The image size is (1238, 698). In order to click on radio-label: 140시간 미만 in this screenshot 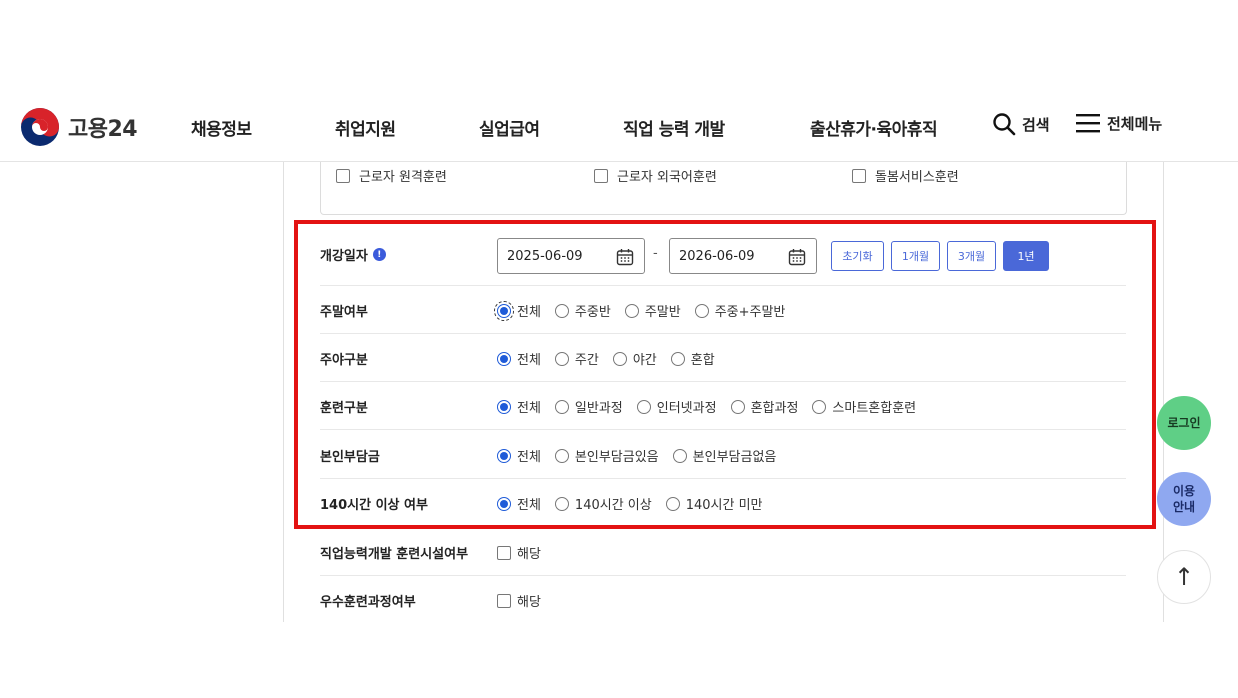, I will do `click(724, 505)`.